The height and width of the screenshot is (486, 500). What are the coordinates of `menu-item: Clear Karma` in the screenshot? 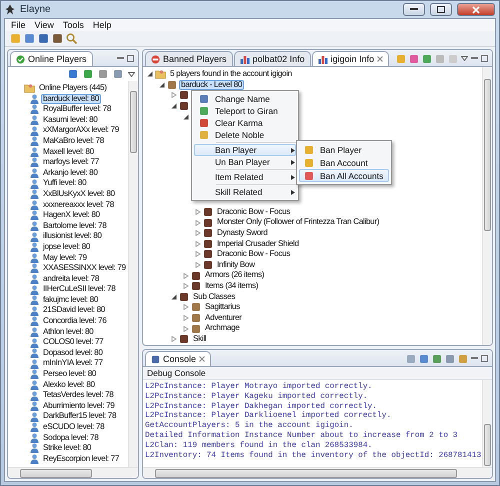 It's located at (245, 123).